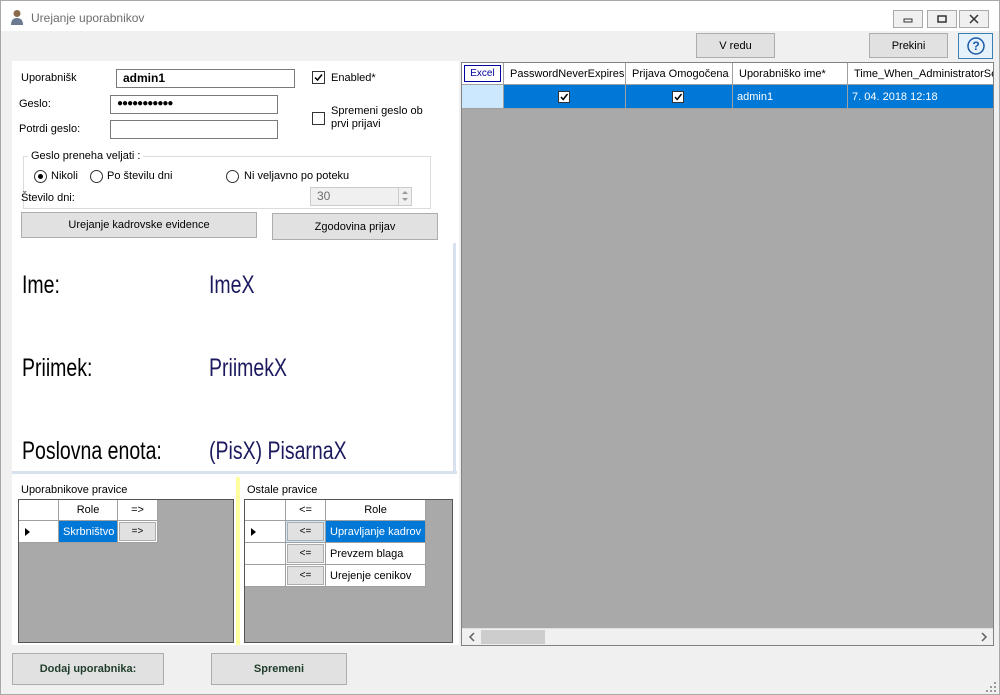 This screenshot has height=695, width=1000. What do you see at coordinates (64, 176) in the screenshot?
I see `expiry-never-label: Nikoli` at bounding box center [64, 176].